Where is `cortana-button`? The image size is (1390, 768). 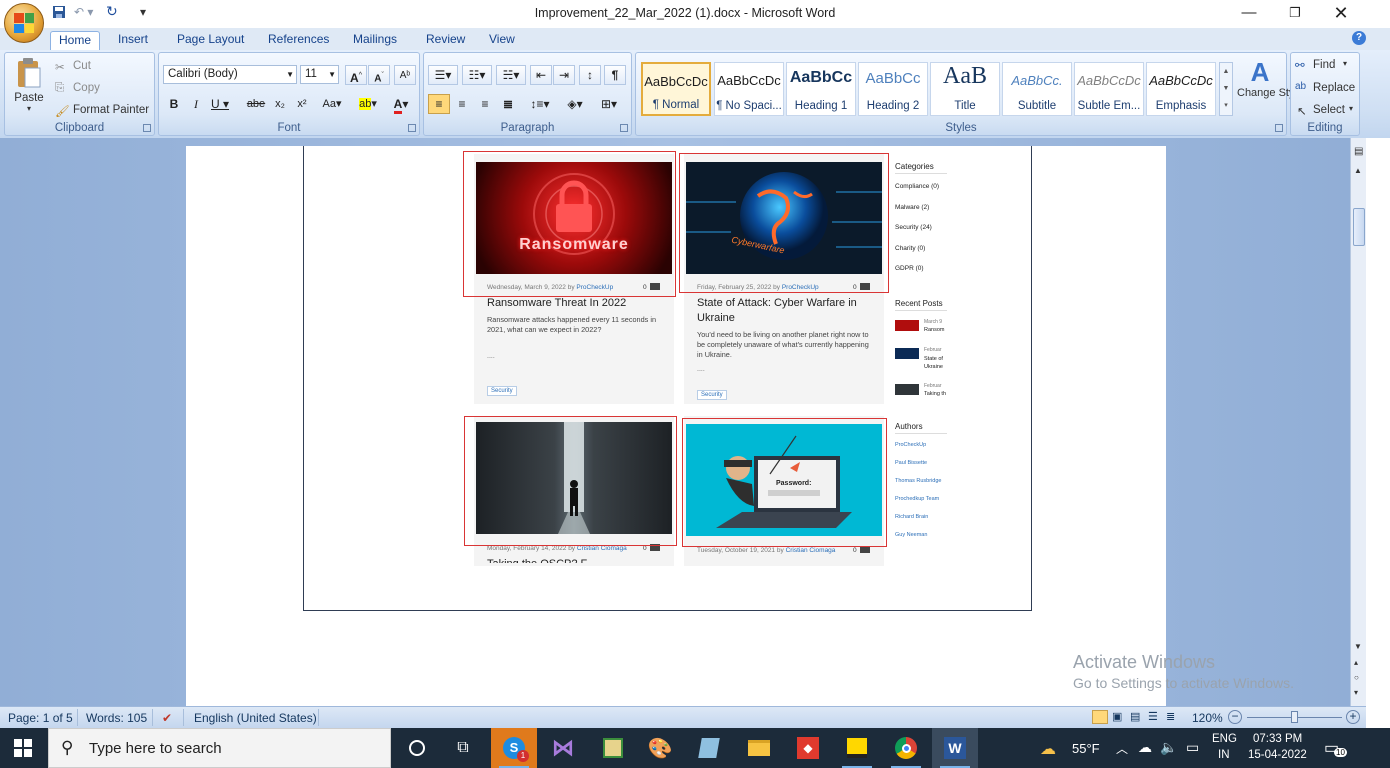 cortana-button is located at coordinates (417, 748).